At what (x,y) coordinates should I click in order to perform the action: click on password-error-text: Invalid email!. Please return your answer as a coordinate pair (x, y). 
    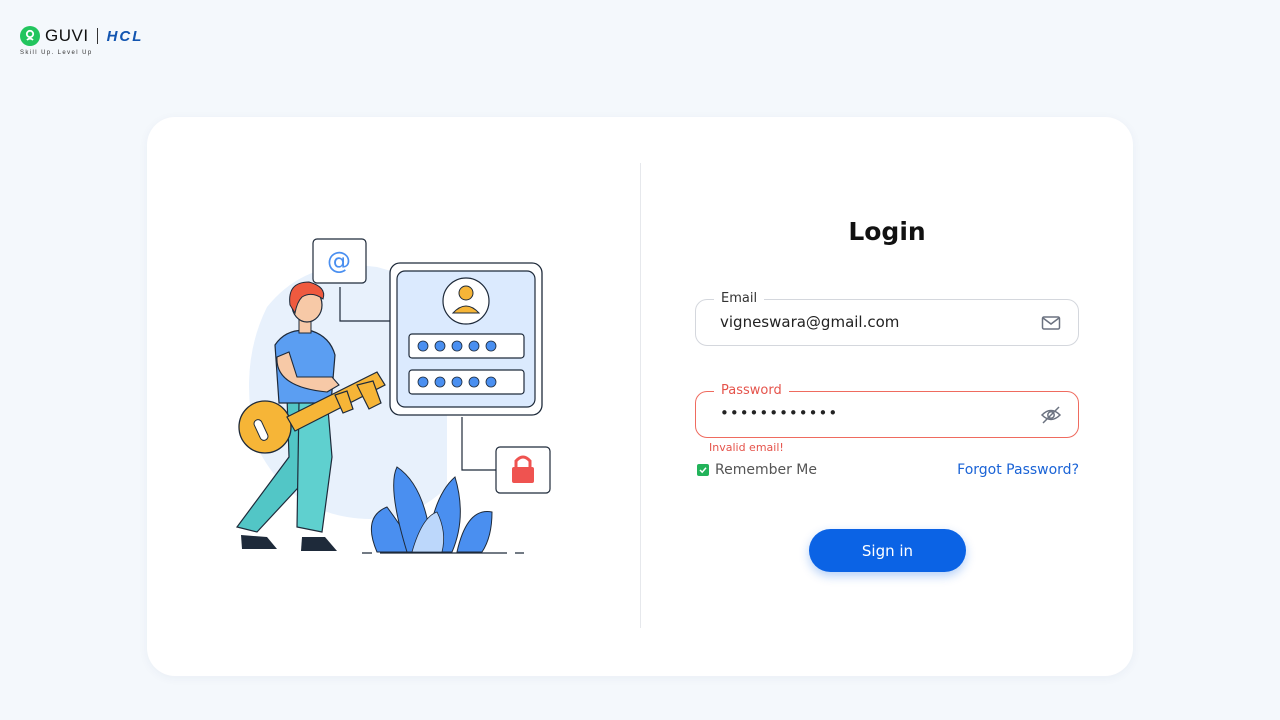
    Looking at the image, I should click on (746, 447).